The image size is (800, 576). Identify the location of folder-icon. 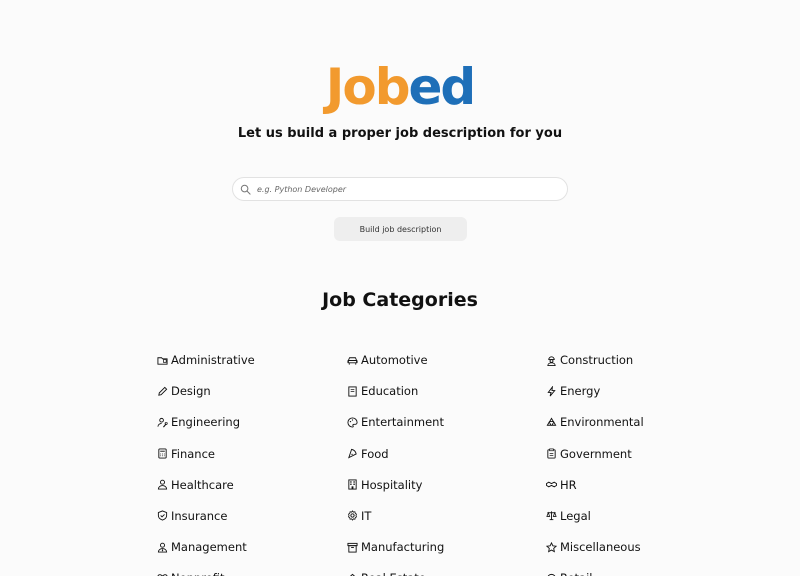
(162, 360).